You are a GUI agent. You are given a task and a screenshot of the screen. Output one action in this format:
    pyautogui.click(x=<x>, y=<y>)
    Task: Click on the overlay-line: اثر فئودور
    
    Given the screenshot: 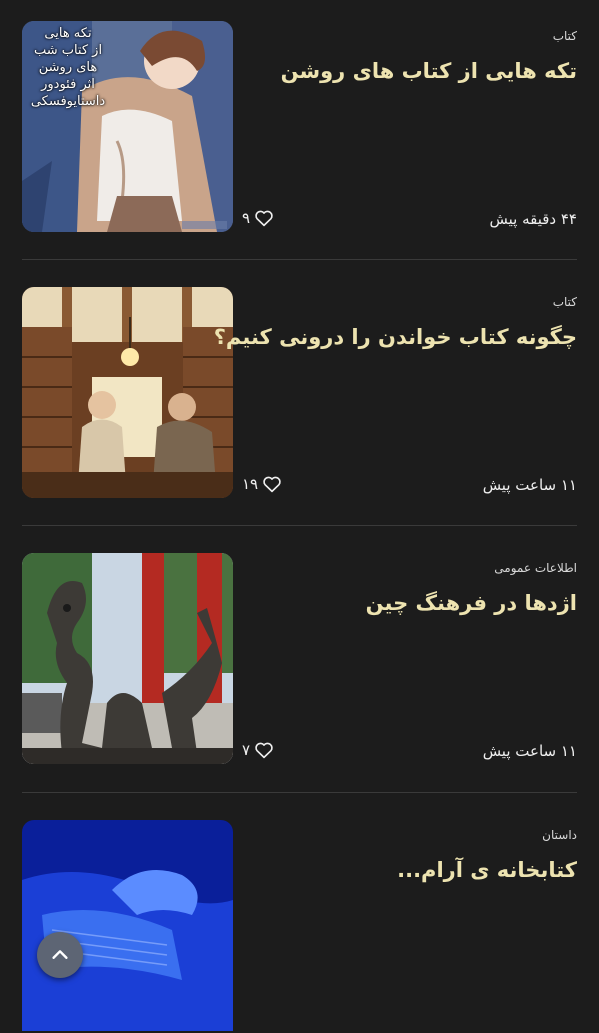 What is the action you would take?
    pyautogui.click(x=68, y=84)
    